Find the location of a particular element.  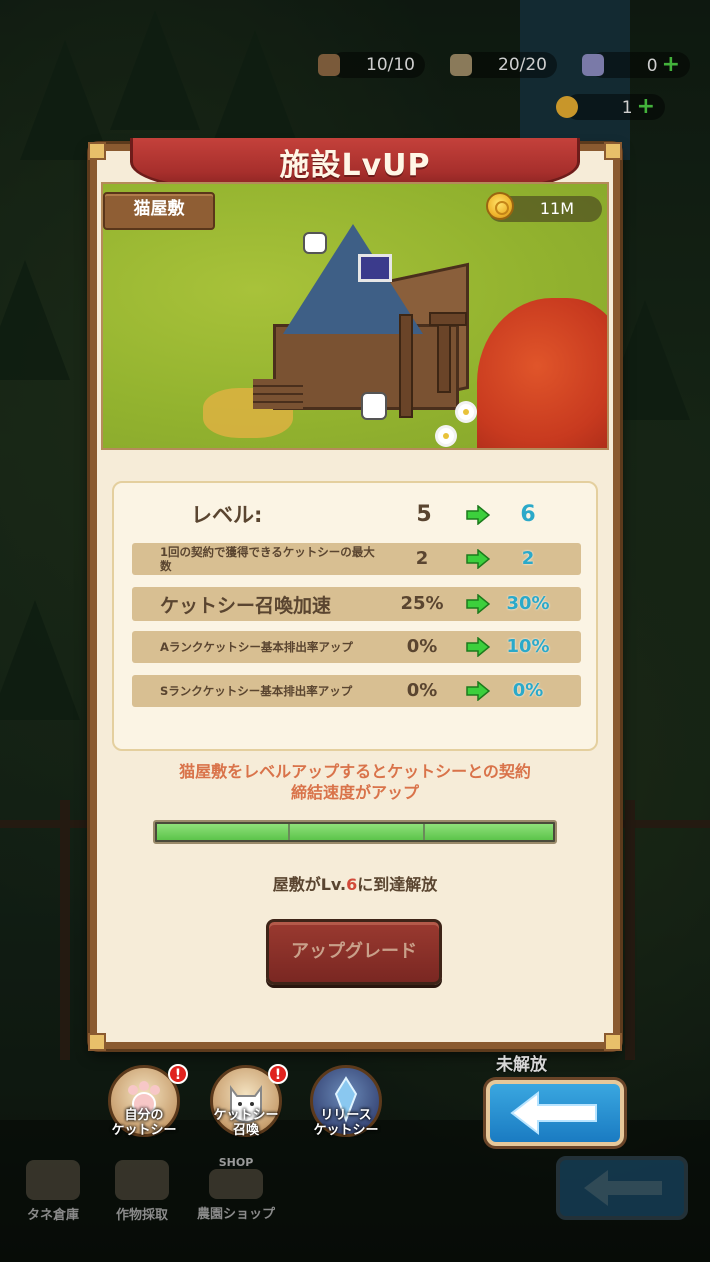

level-row: レベル: 5 6 is located at coordinates (355, 515).